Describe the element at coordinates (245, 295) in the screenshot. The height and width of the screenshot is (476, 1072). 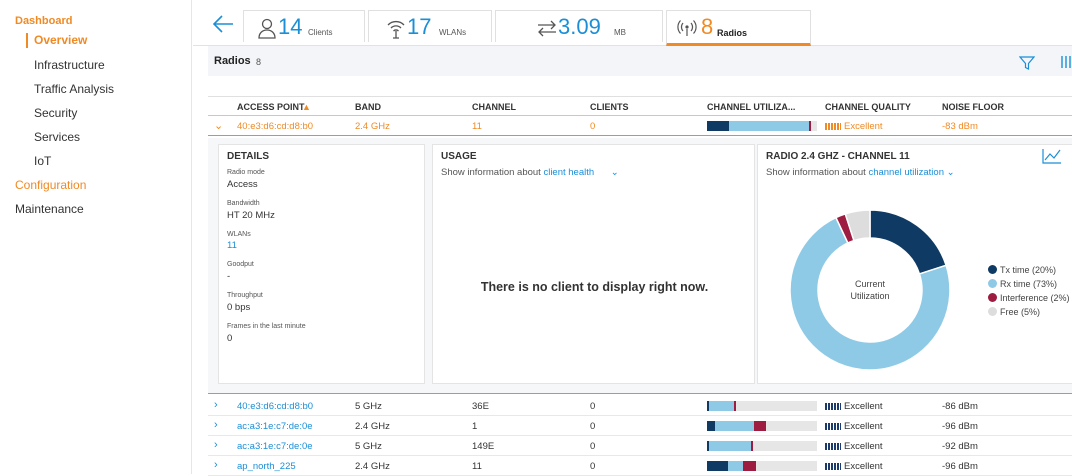
I see `detail-key-throughput: Throughput` at that location.